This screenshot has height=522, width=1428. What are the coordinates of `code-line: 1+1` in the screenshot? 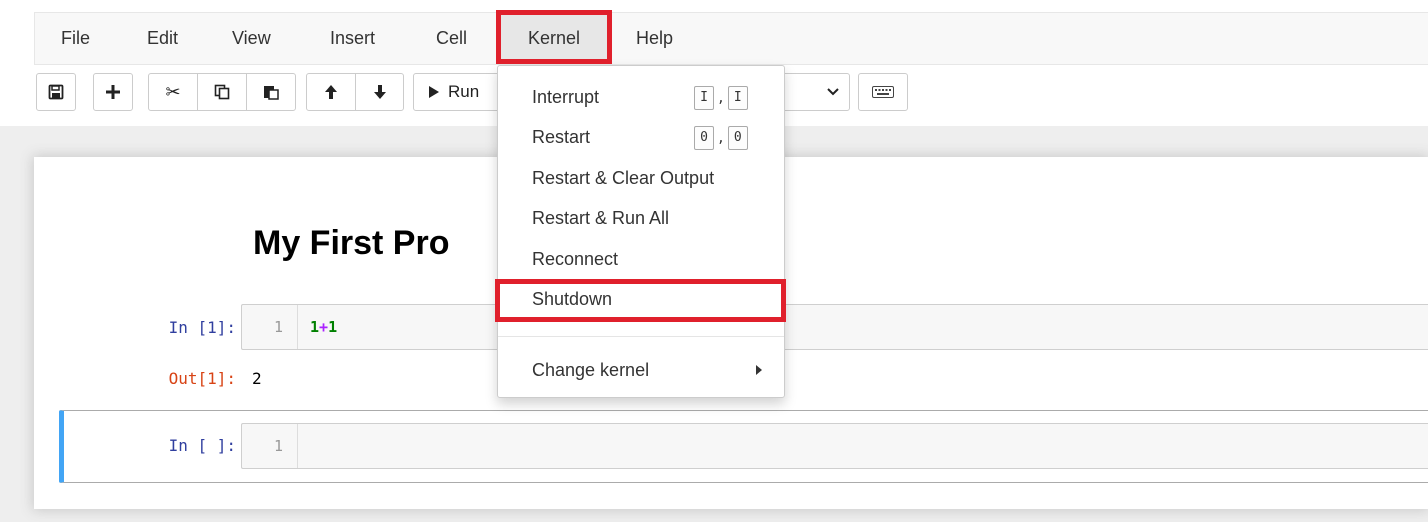 It's located at (323, 327).